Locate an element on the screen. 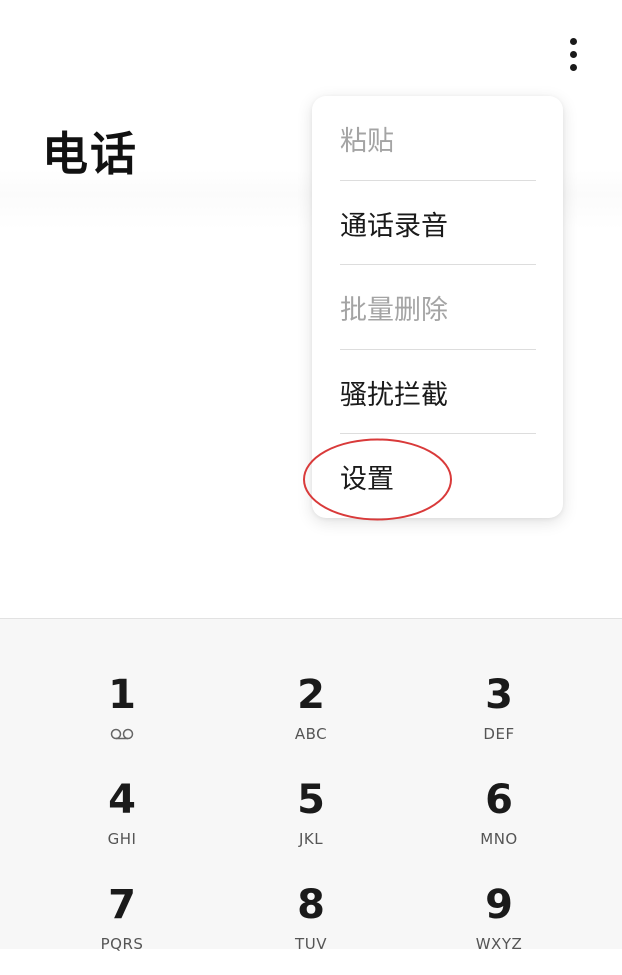 Image resolution: width=622 pixels, height=975 pixels. voicemail-icon is located at coordinates (122, 734).